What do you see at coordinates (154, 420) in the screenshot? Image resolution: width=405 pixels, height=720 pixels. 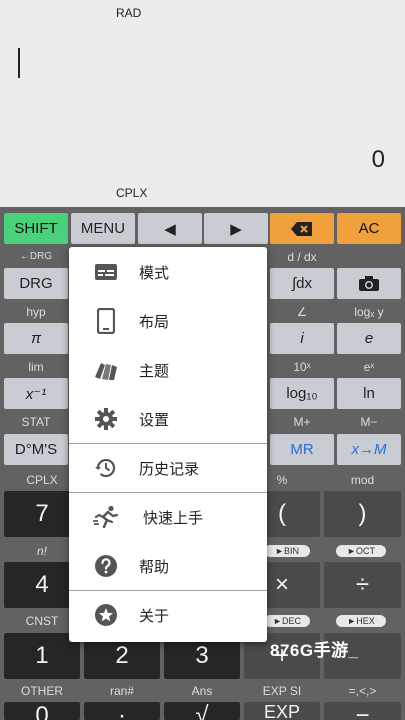 I see `menu-item-label: 设置` at bounding box center [154, 420].